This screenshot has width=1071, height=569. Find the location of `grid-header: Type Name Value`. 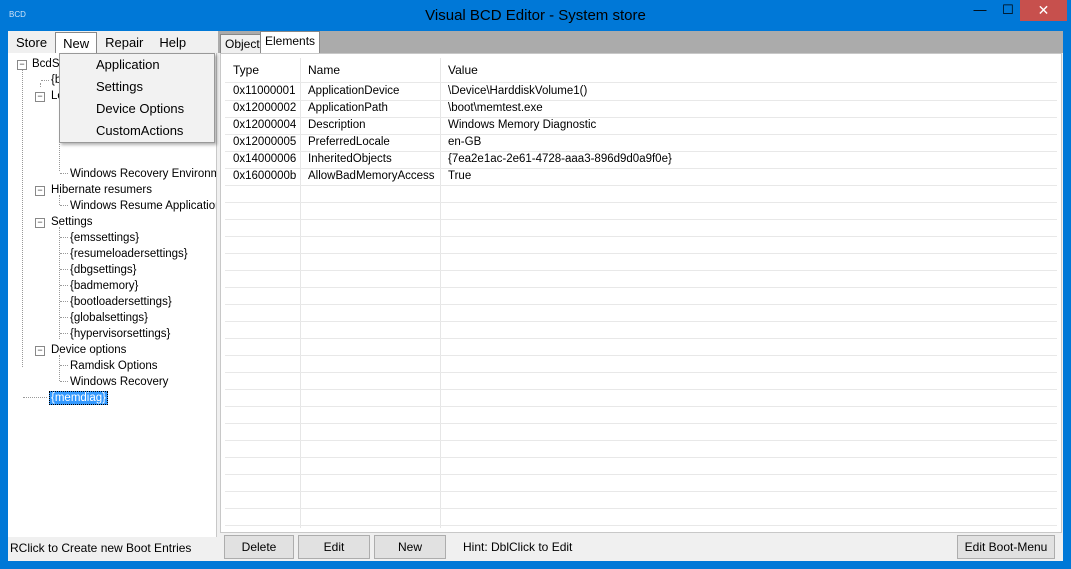

grid-header: Type Name Value is located at coordinates (641, 70).